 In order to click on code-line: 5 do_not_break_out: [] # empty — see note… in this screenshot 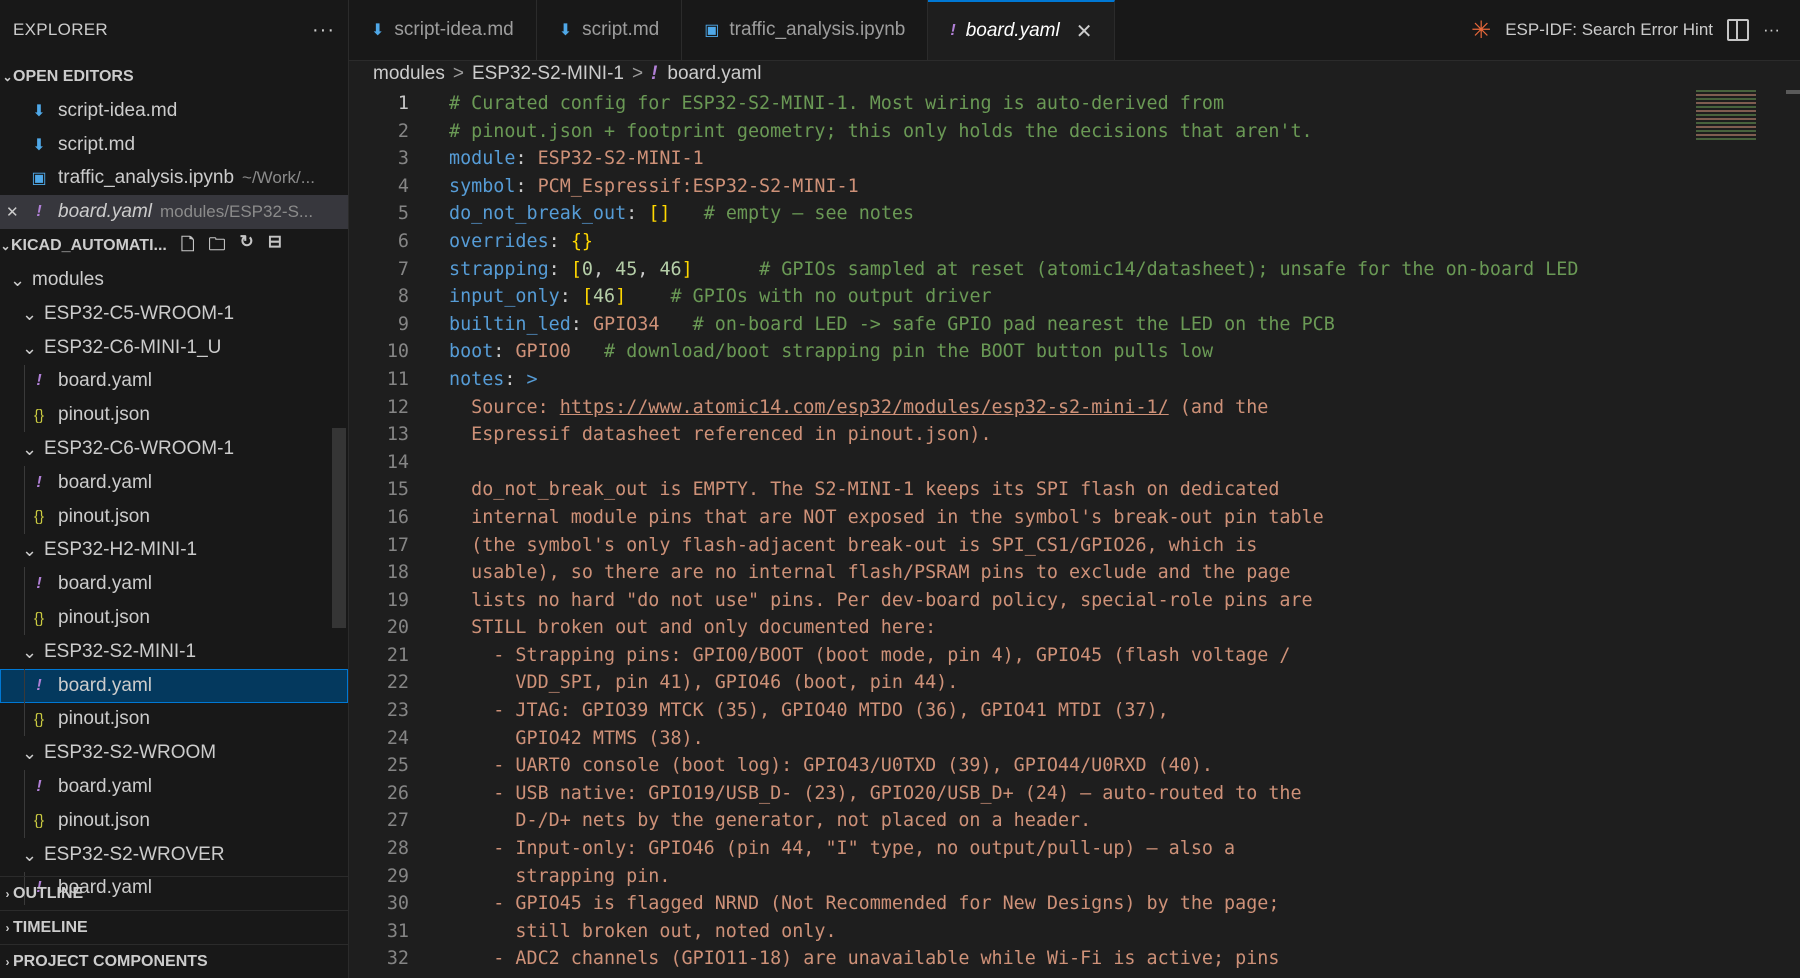, I will do `click(1074, 214)`.